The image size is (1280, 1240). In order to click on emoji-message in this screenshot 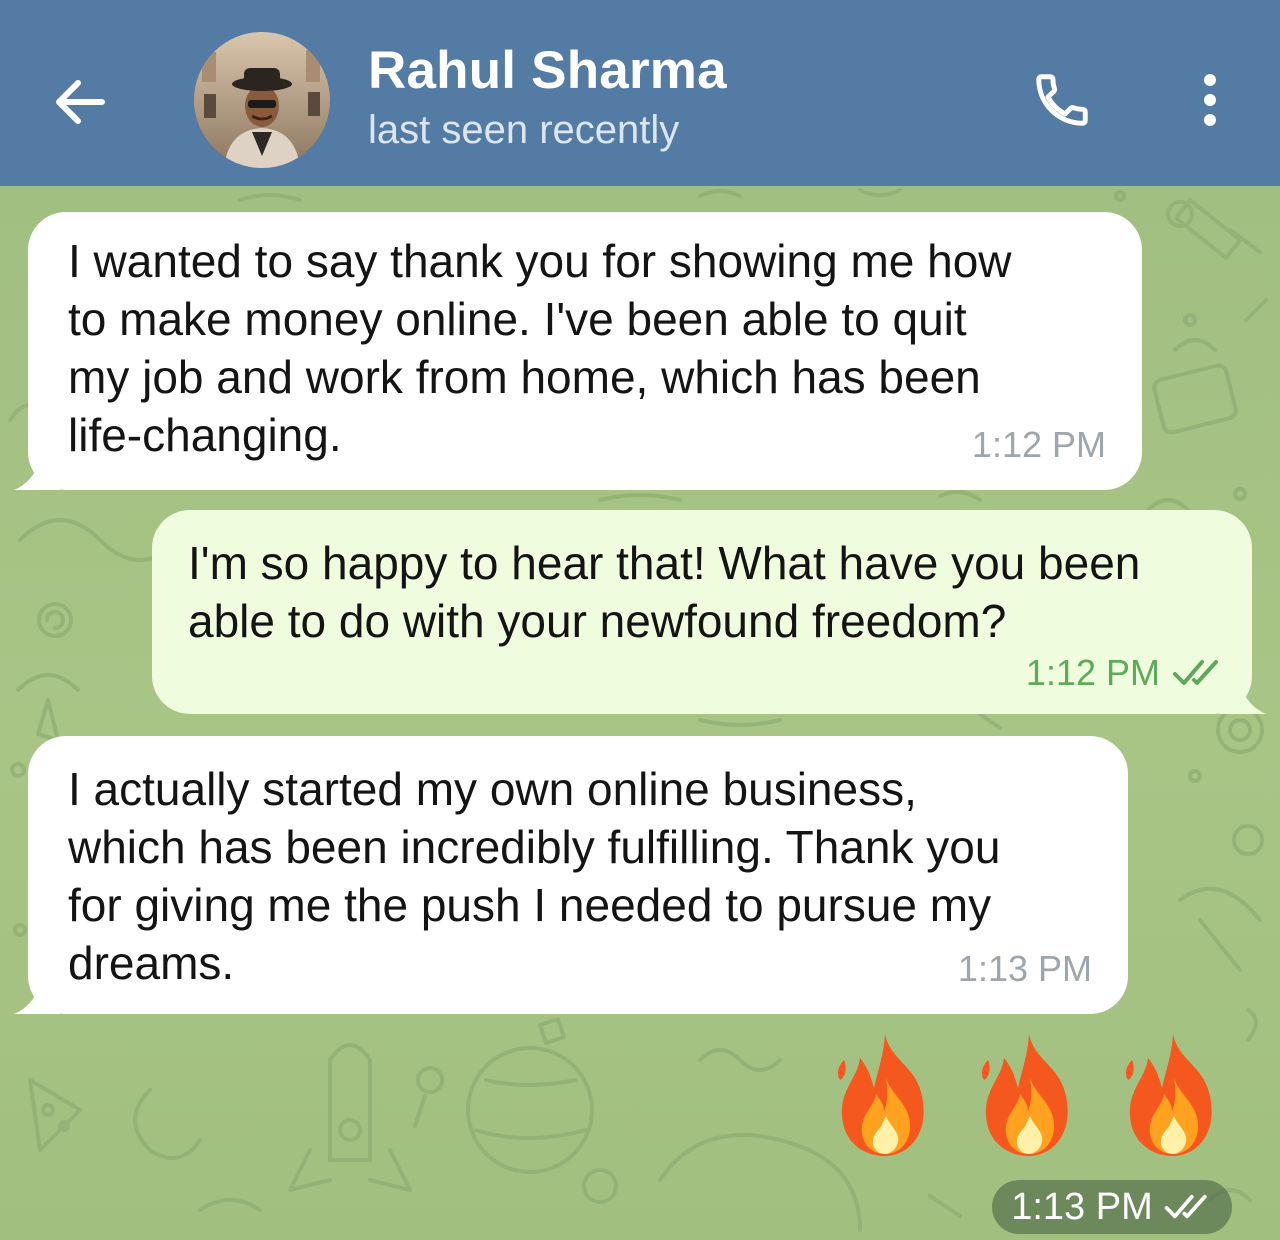, I will do `click(1030, 1100)`.